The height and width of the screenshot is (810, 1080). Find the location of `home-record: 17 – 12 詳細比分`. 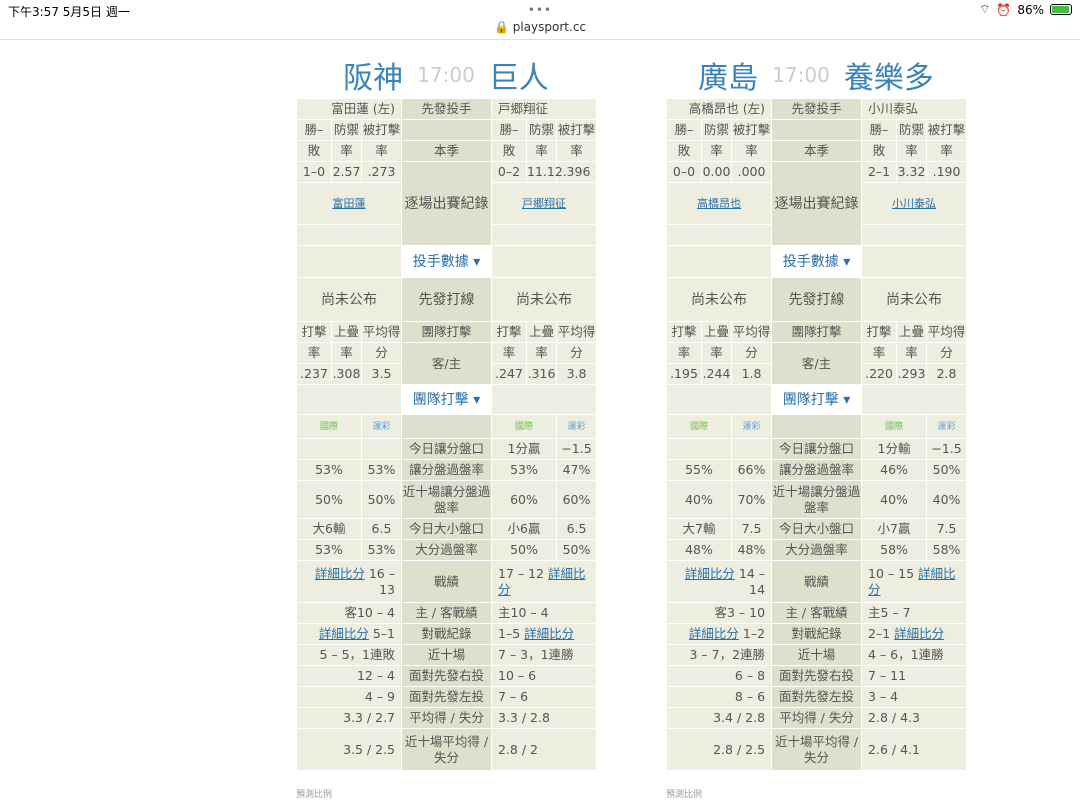

home-record: 17 – 12 詳細比分 is located at coordinates (544, 581).